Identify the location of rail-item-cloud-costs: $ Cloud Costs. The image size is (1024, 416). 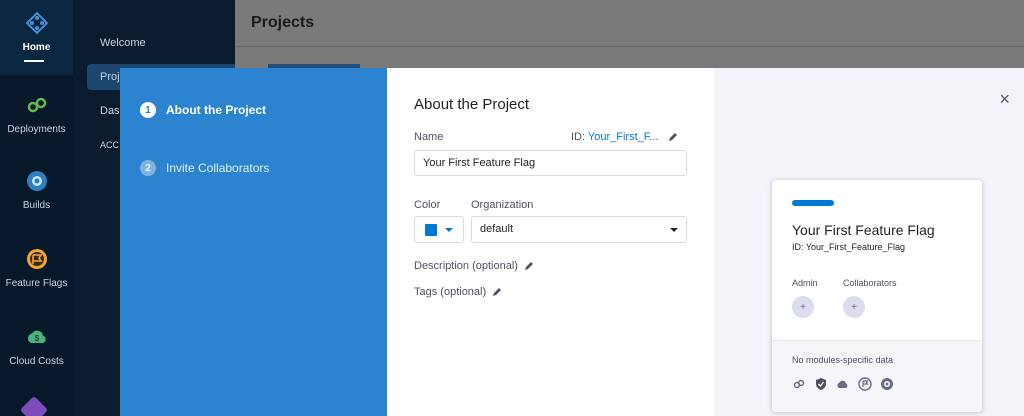
(36, 345).